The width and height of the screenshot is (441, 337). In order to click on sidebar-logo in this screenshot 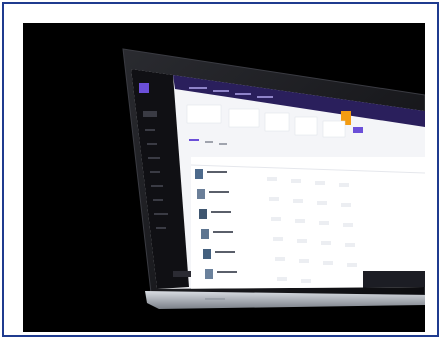, I will do `click(144, 88)`.